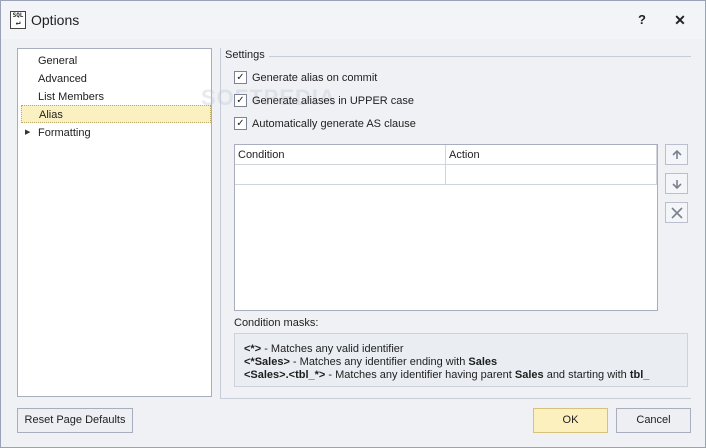  I want to click on delete-icon, so click(676, 213).